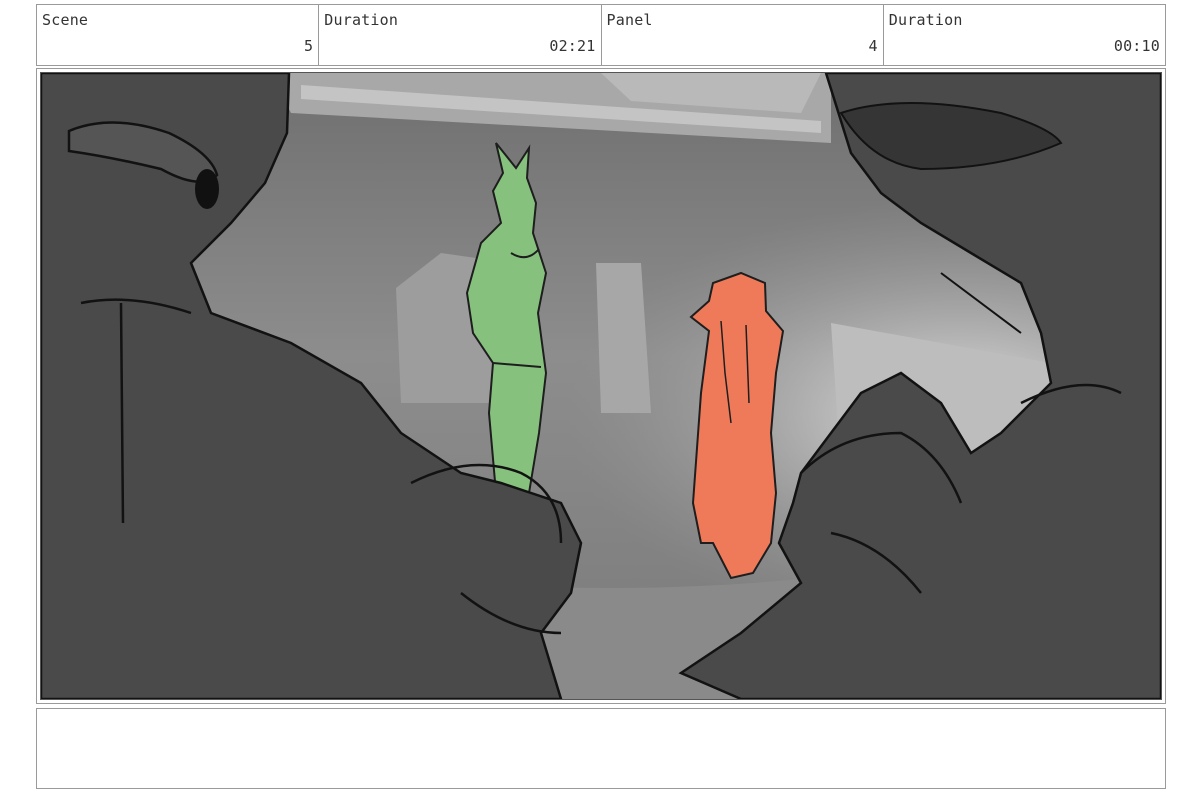 The width and height of the screenshot is (1202, 794). I want to click on panel-duration-label: Duration, so click(925, 20).